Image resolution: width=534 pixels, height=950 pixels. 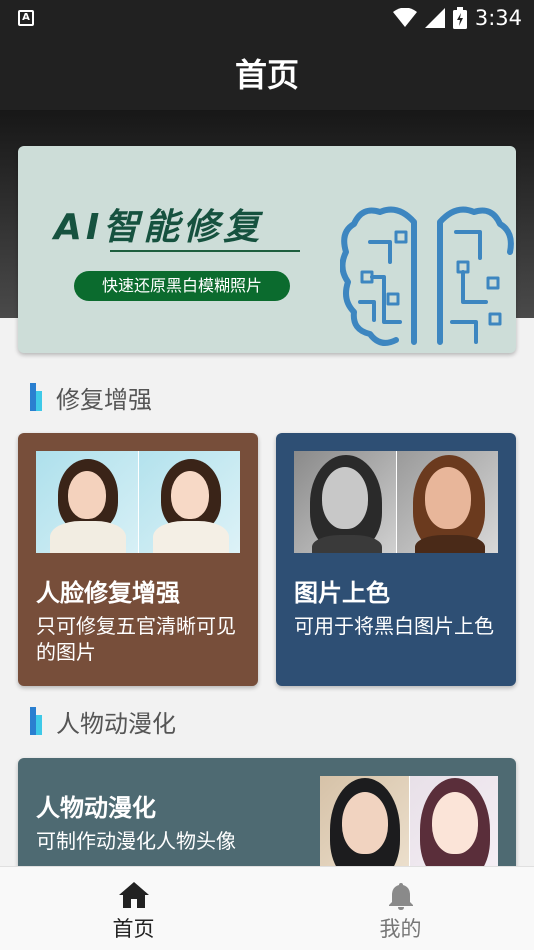 What do you see at coordinates (394, 626) in the screenshot?
I see `colorize-description: 可用于将黑白图片上色` at bounding box center [394, 626].